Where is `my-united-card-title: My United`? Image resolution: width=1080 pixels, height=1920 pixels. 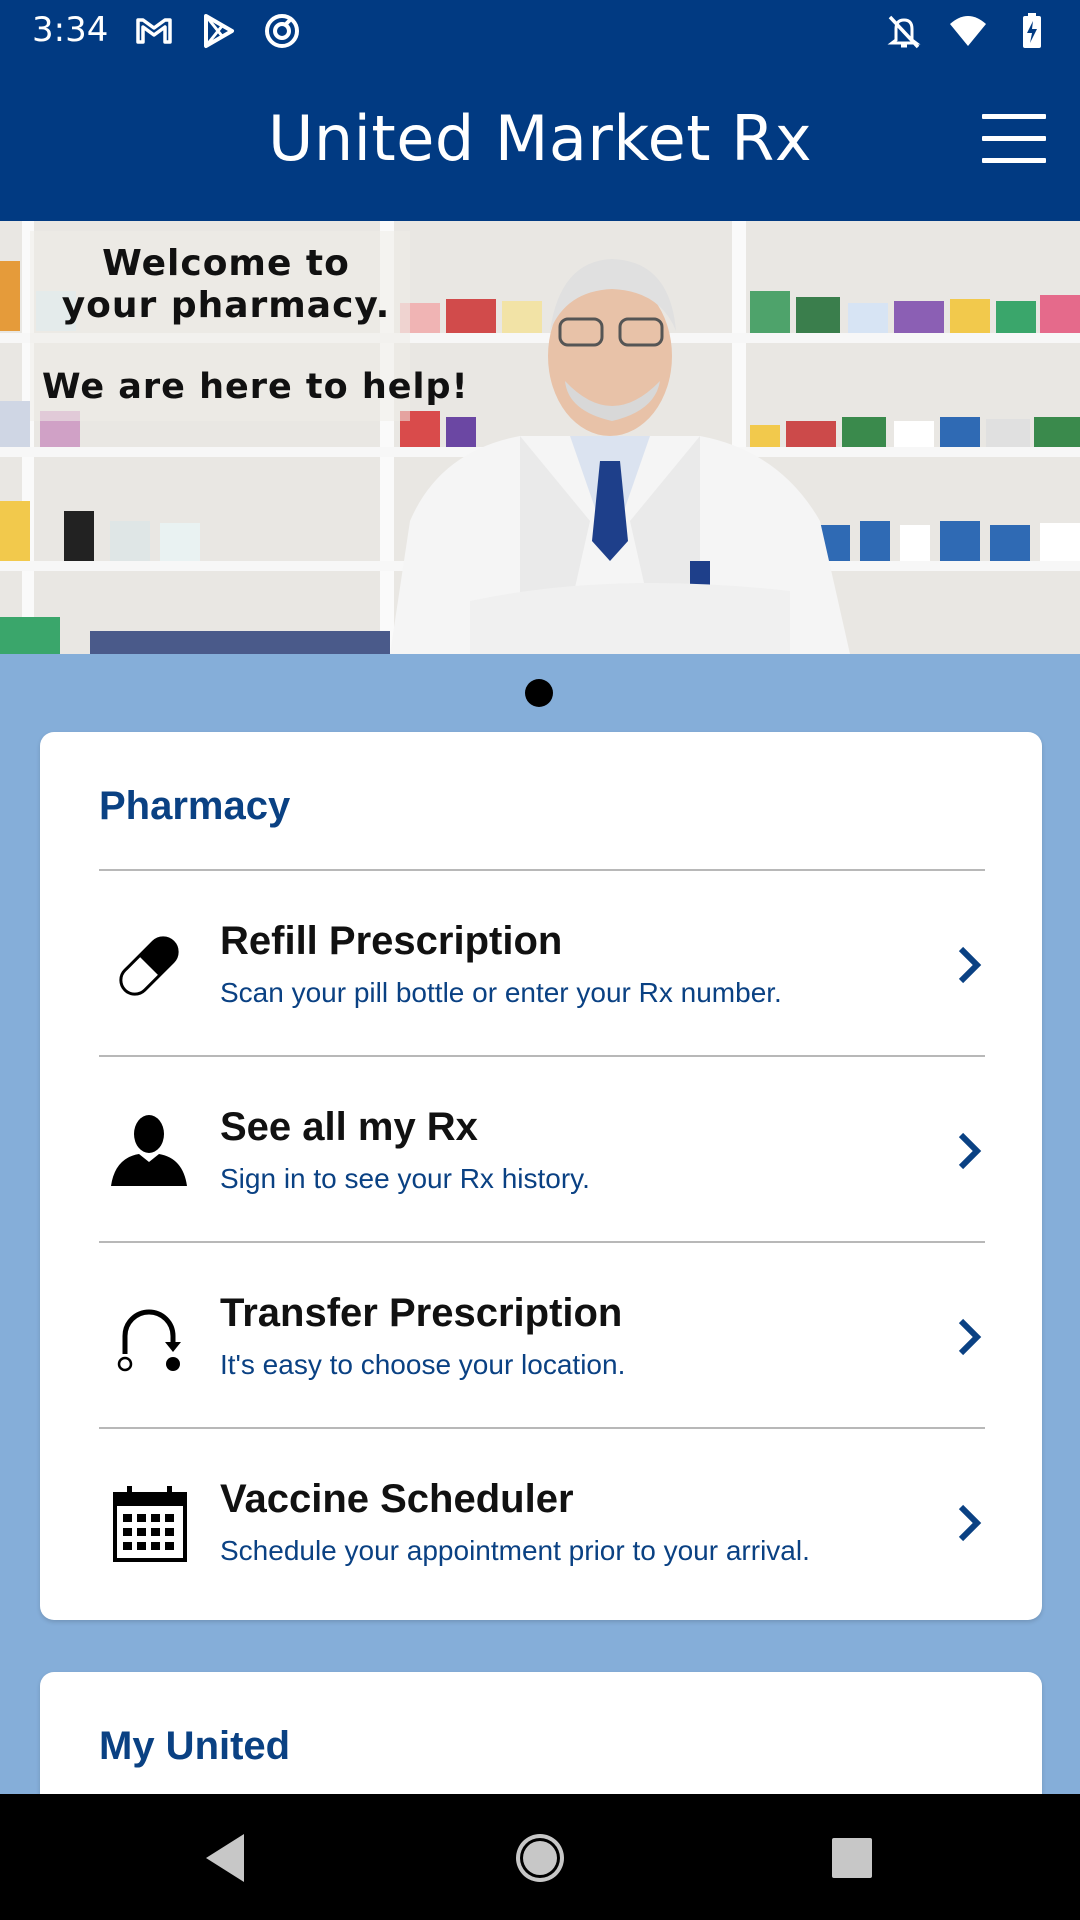
my-united-card-title: My United is located at coordinates (195, 1746).